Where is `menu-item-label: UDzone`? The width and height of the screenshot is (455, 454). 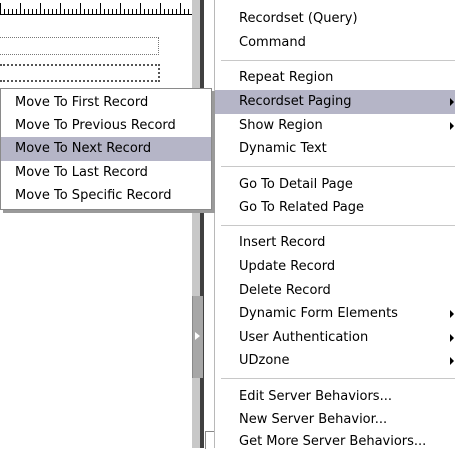
menu-item-label: UDzone is located at coordinates (264, 360).